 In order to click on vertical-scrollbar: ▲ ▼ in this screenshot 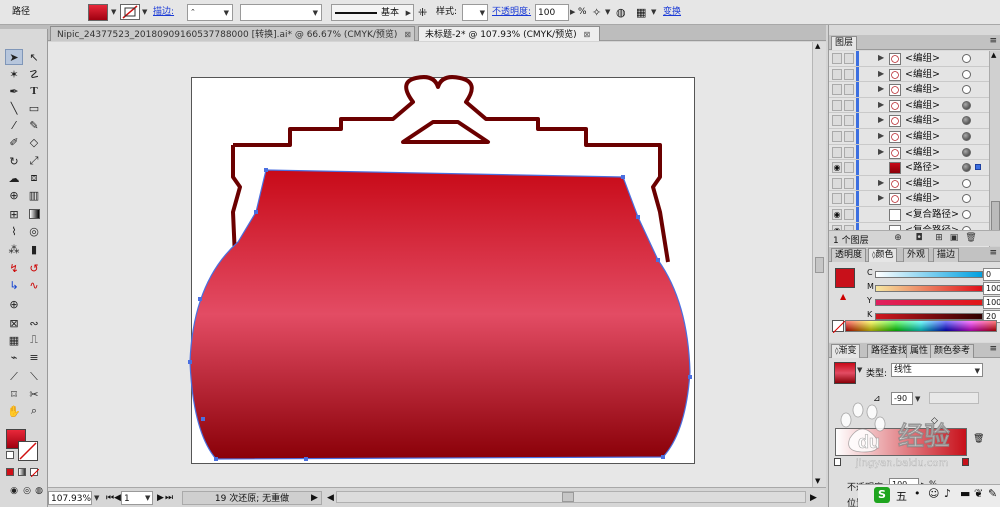, I will do `click(819, 264)`.